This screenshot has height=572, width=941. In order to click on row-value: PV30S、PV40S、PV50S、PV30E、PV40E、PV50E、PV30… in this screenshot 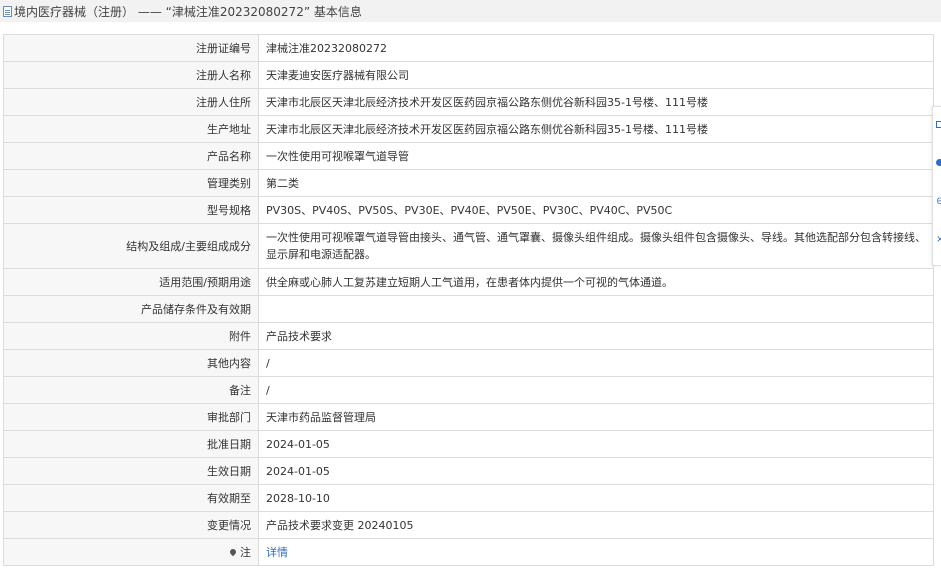, I will do `click(596, 210)`.